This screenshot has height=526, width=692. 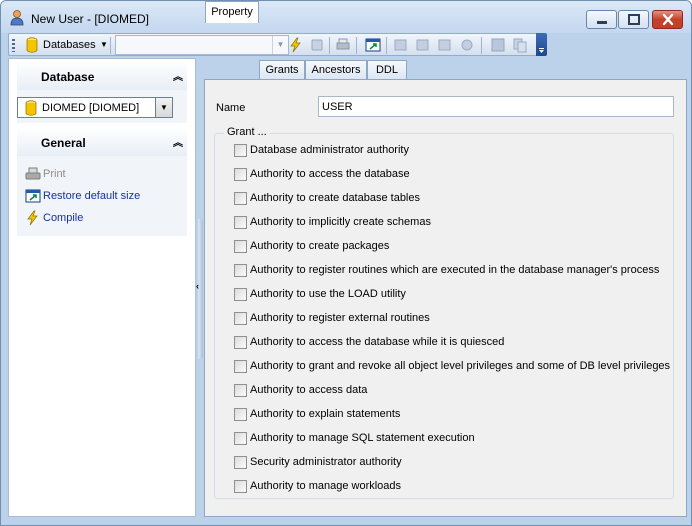 I want to click on tab-ancestors: Ancestors, so click(x=336, y=70).